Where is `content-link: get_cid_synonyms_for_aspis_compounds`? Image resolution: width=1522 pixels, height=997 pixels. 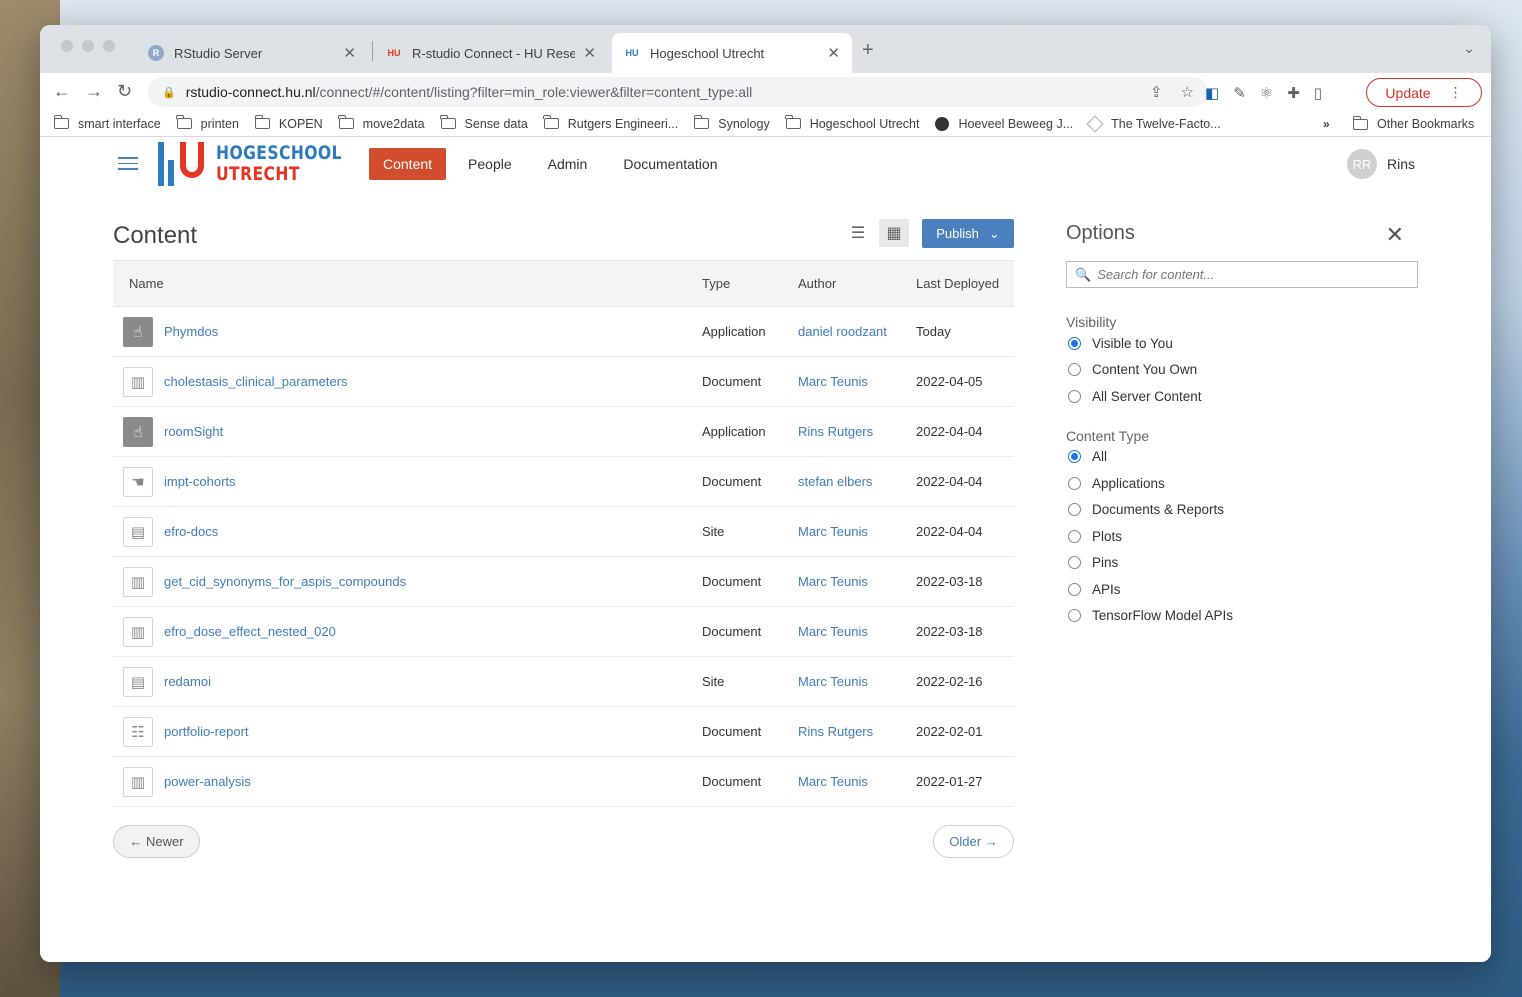
content-link: get_cid_synonyms_for_aspis_compounds is located at coordinates (285, 581).